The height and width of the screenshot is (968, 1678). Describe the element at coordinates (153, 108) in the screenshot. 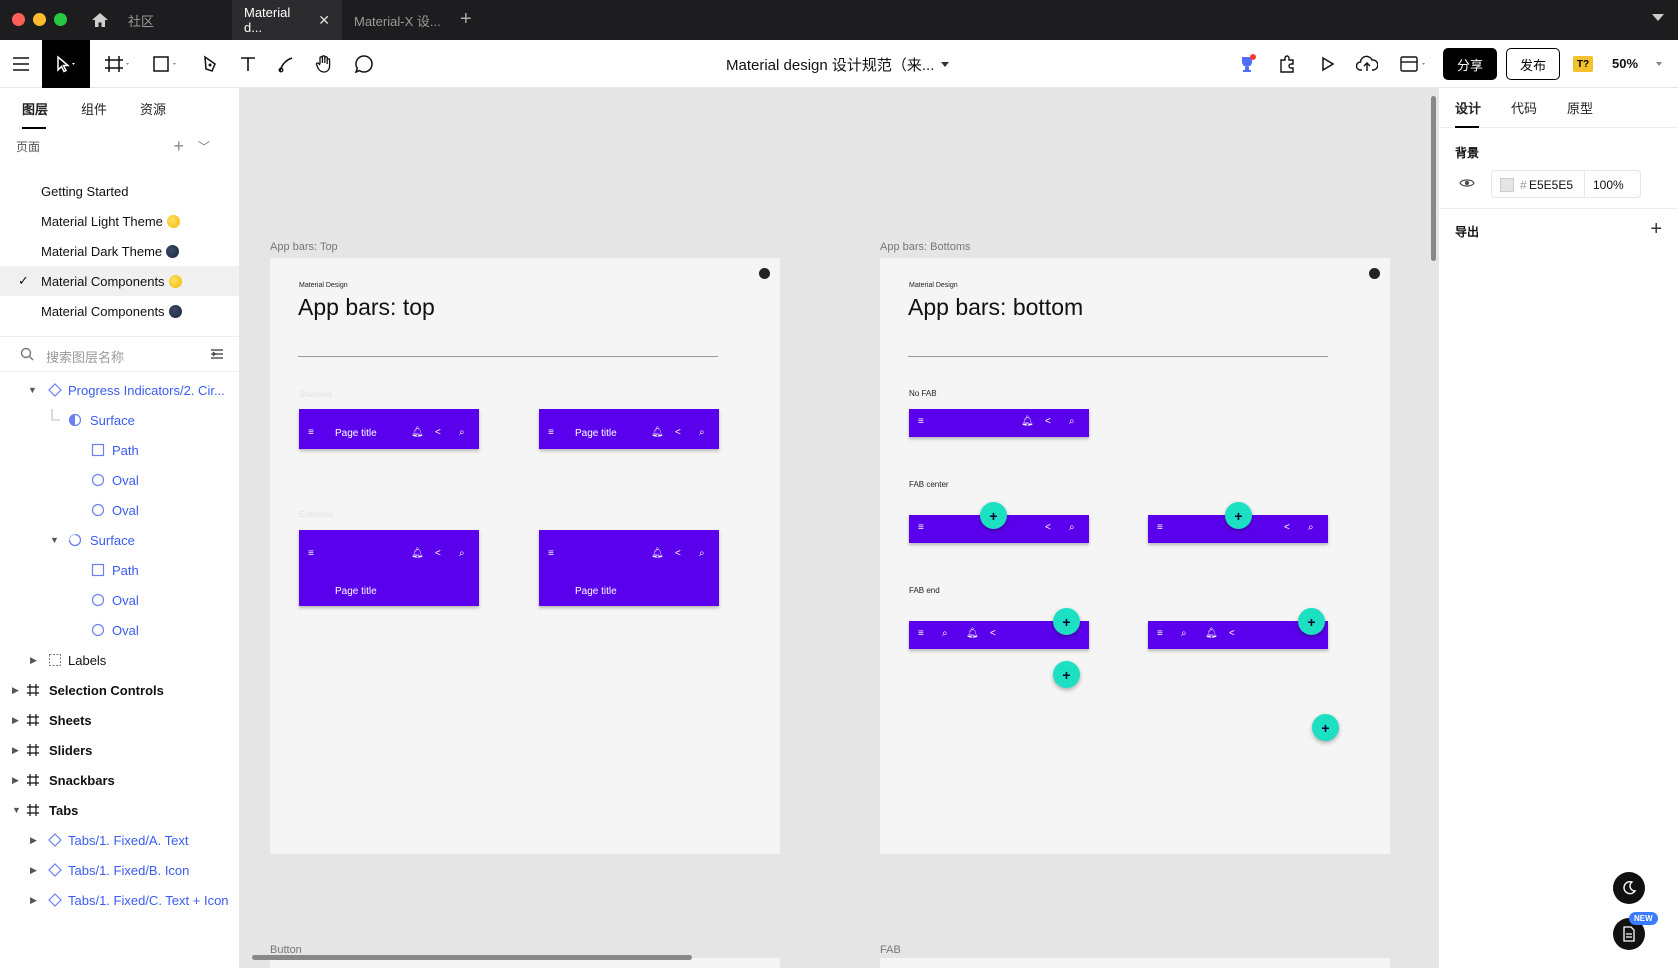

I see `tab-assets: 资源` at that location.